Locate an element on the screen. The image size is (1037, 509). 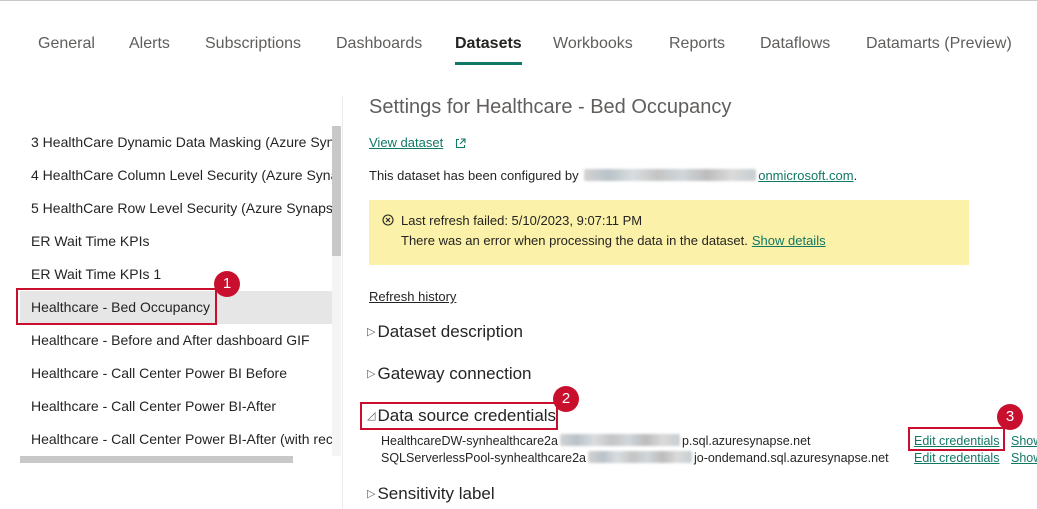
tab-subscriptions: Subscriptions is located at coordinates (253, 50).